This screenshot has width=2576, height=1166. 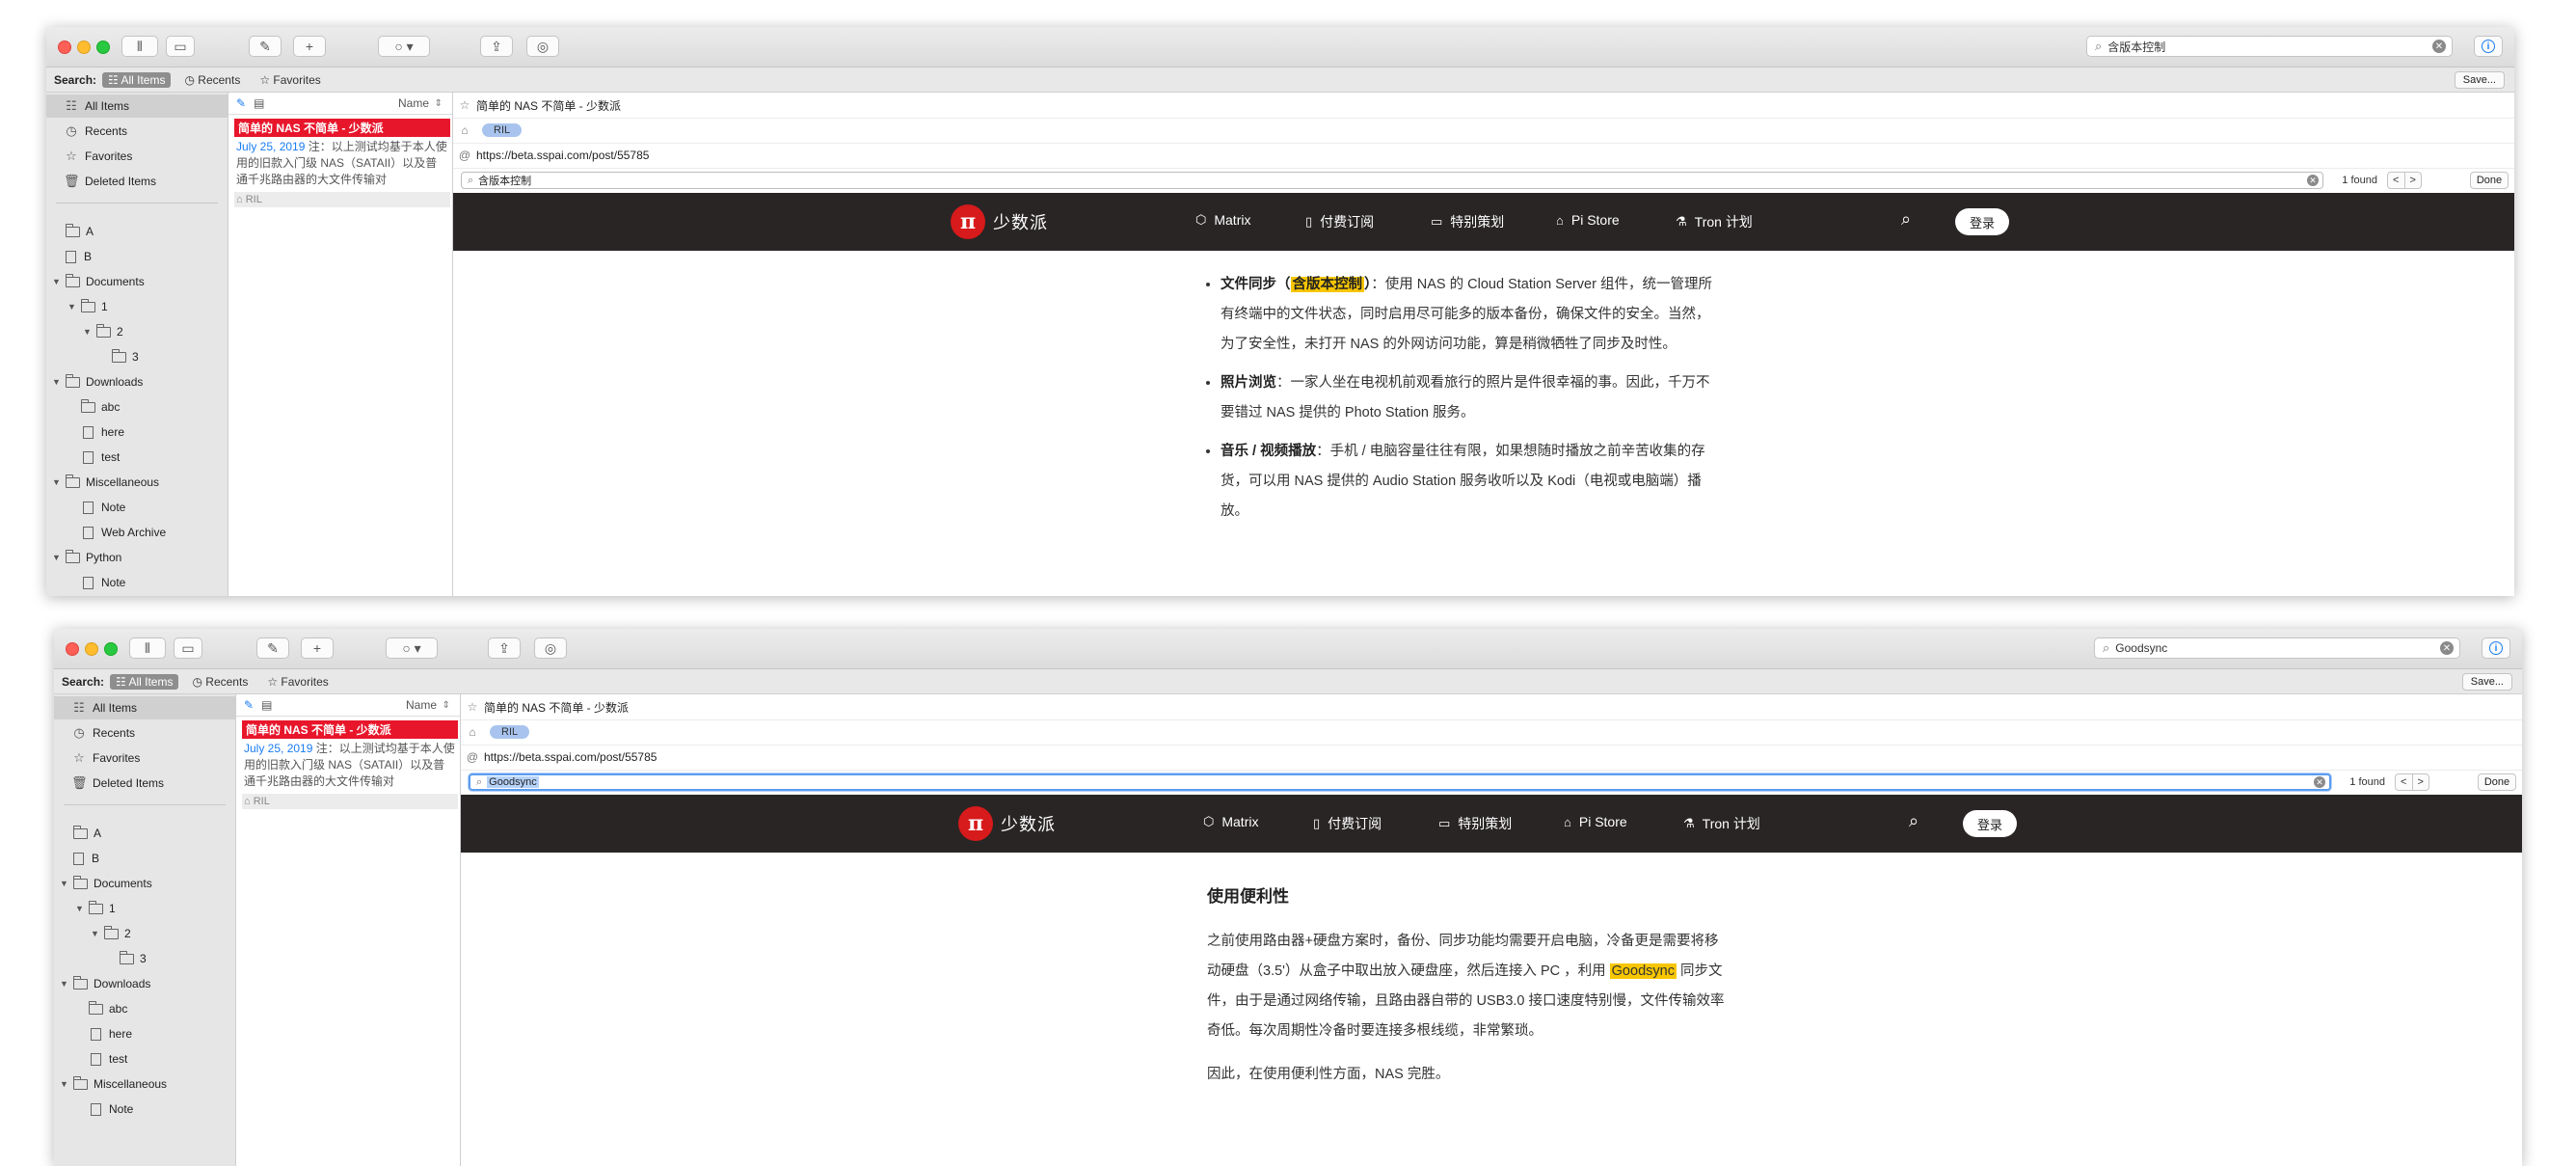 What do you see at coordinates (543, 46) in the screenshot?
I see `link-button: ◎` at bounding box center [543, 46].